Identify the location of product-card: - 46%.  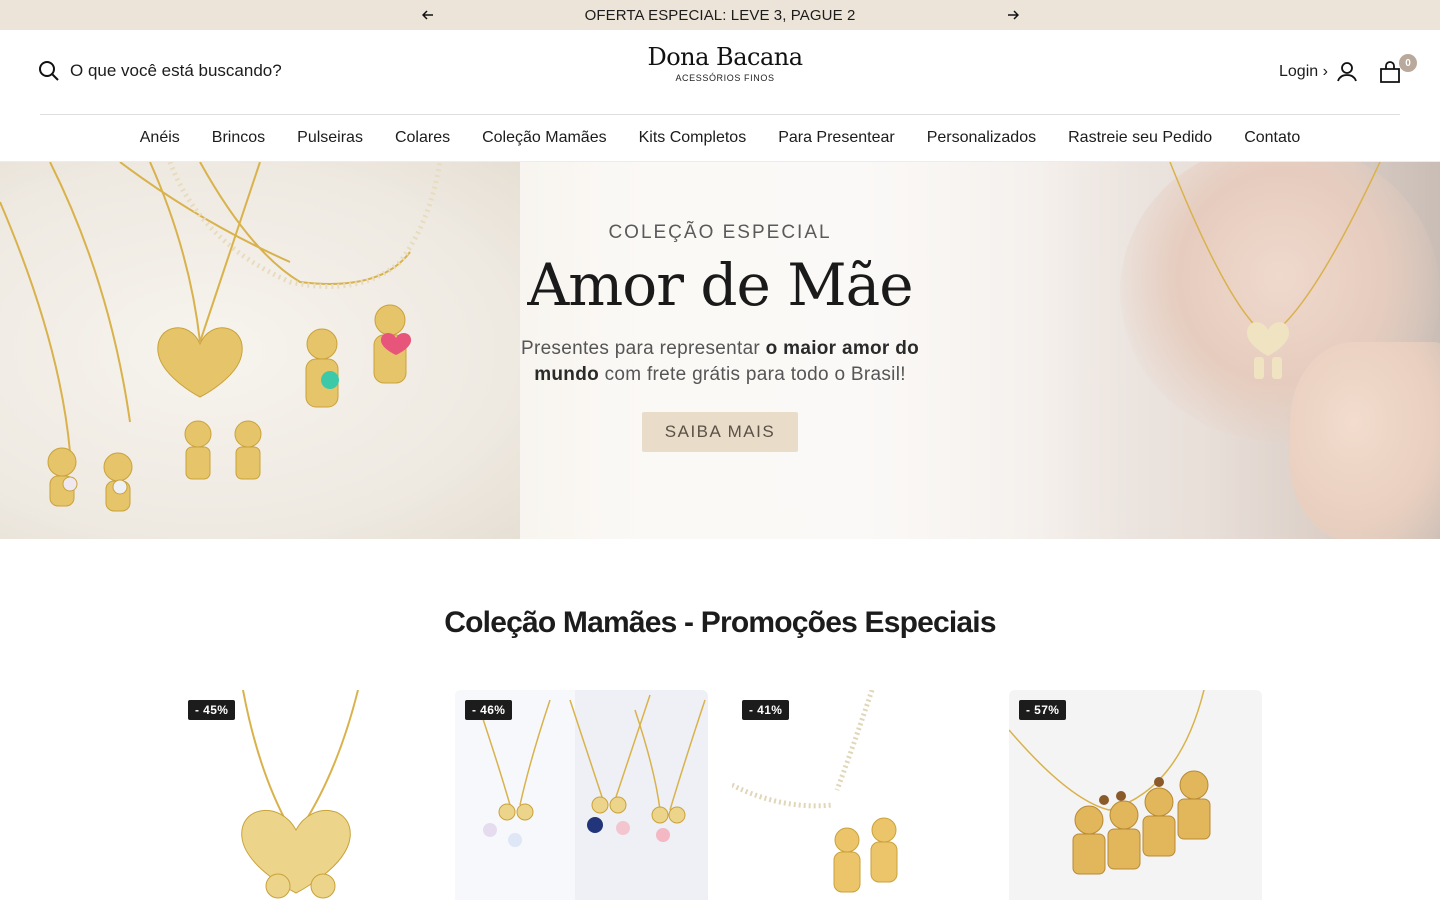
(581, 795).